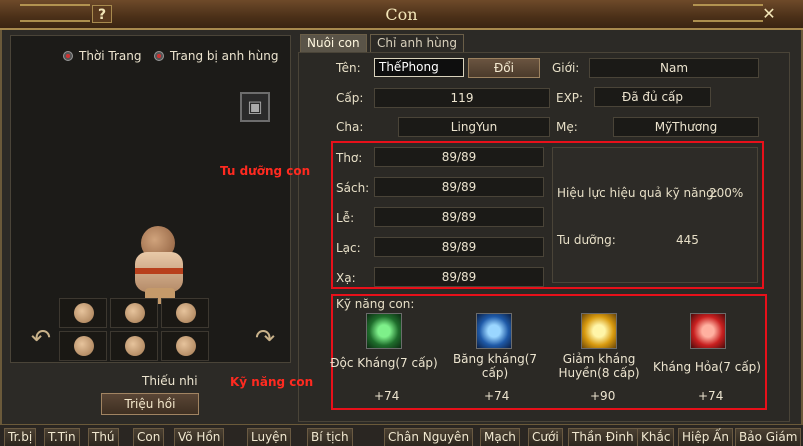  What do you see at coordinates (674, 68) in the screenshot?
I see `gender-value: Nam` at bounding box center [674, 68].